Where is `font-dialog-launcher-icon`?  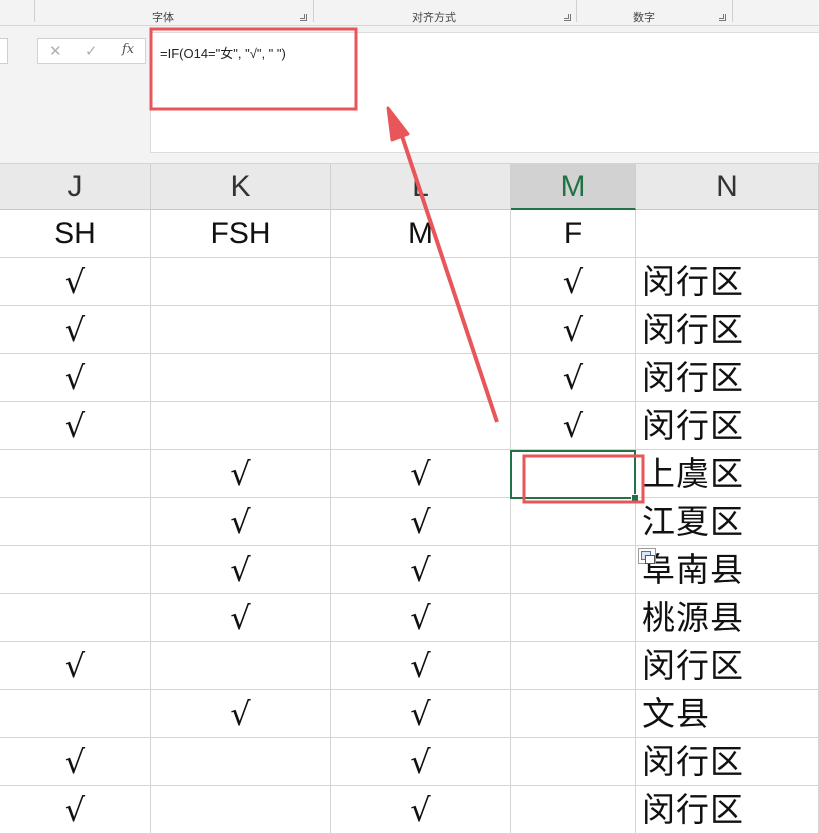 font-dialog-launcher-icon is located at coordinates (303, 17).